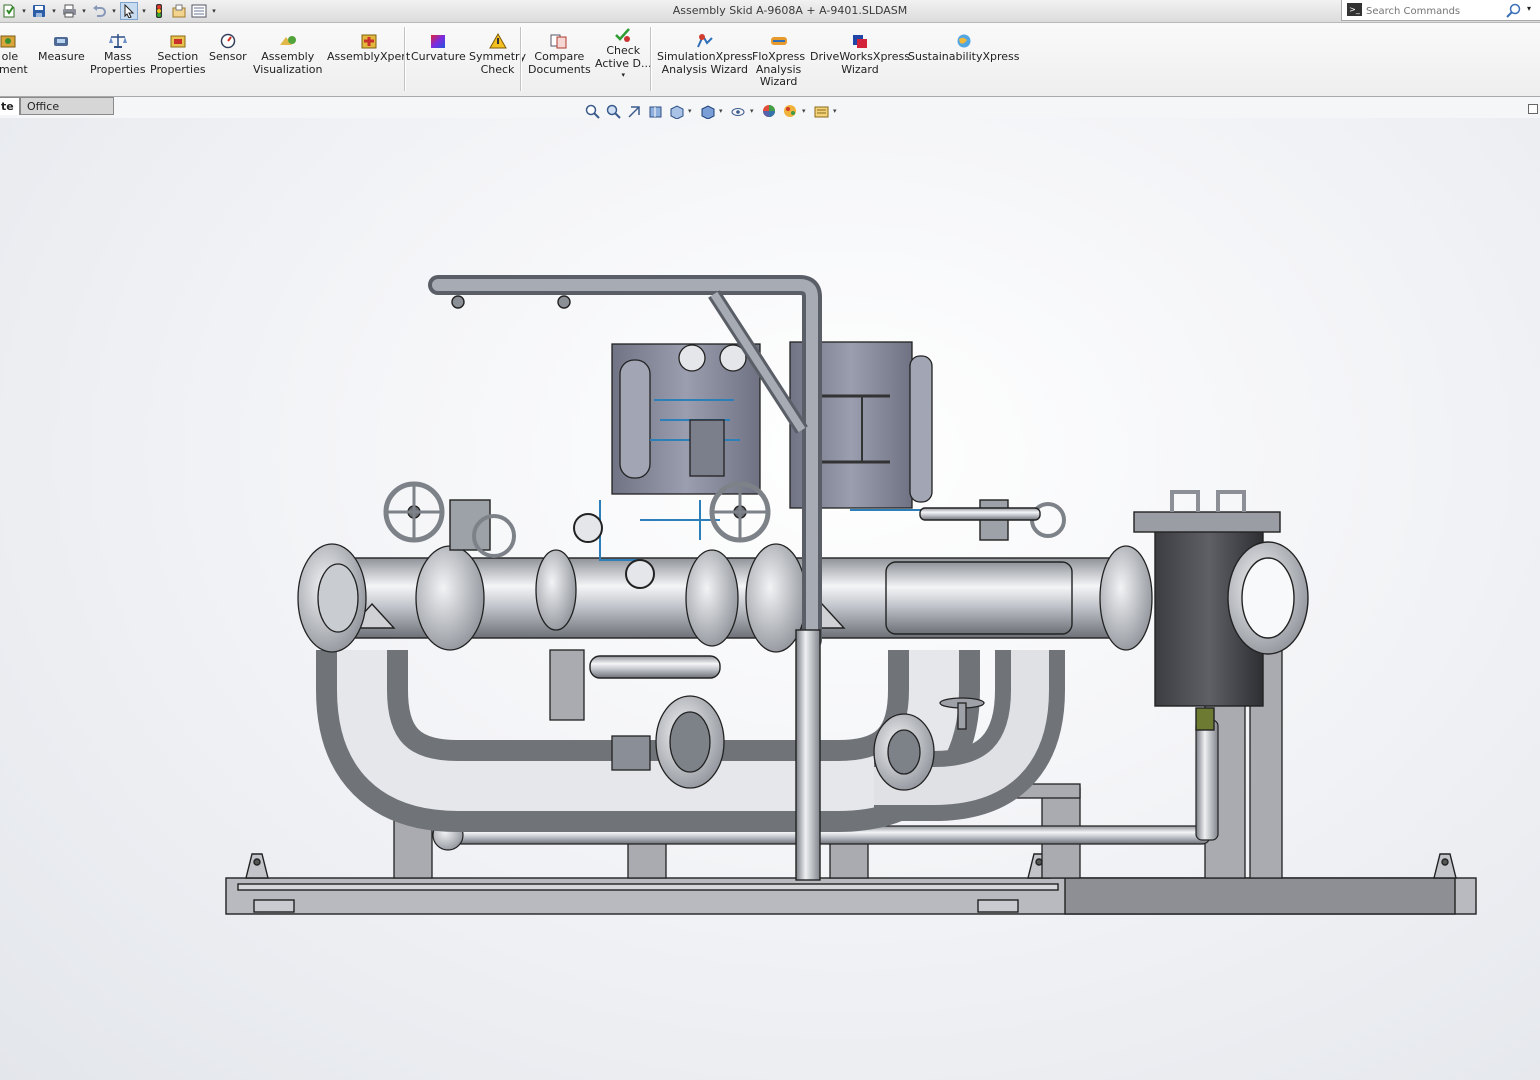 The image size is (1540, 1080). I want to click on measure-icon, so click(61, 41).